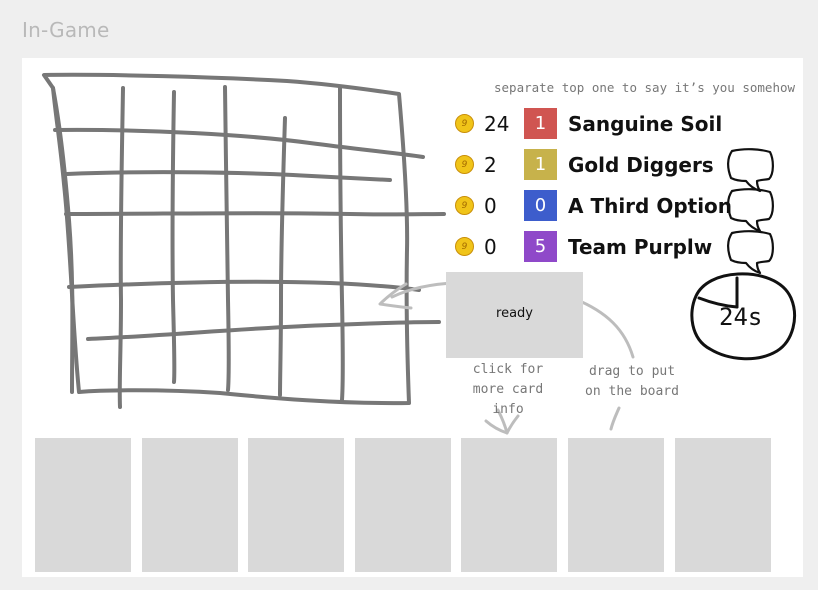  I want to click on score-row-1: 9 24 1 Sanguine Soil, so click(620, 123).